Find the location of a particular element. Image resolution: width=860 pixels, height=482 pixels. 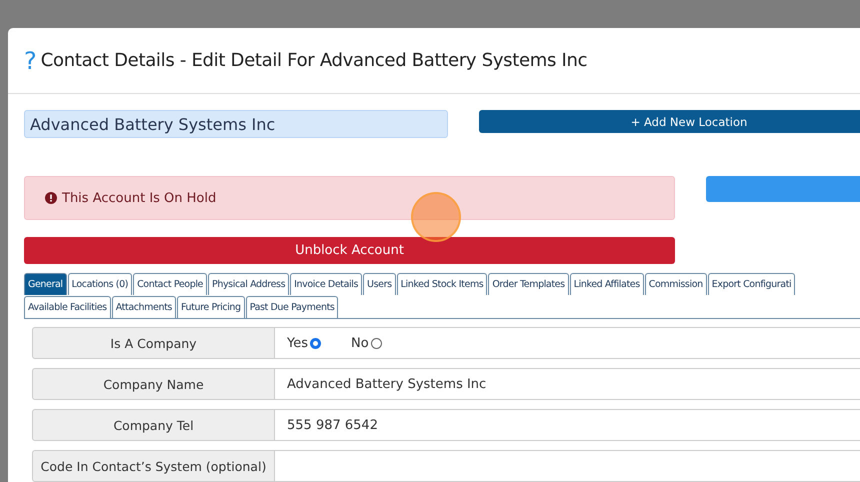

tab: Commission is located at coordinates (675, 284).